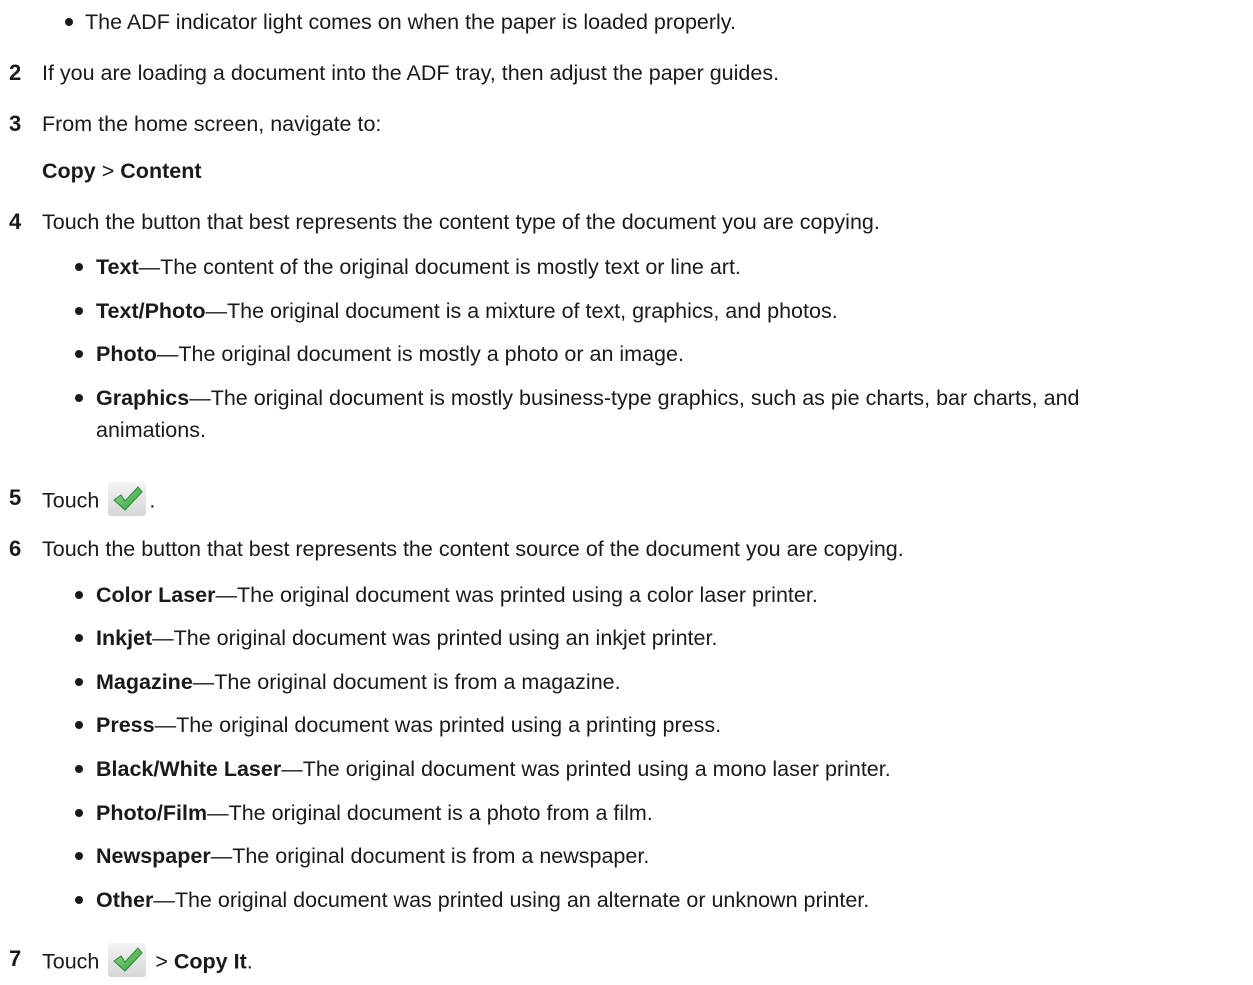 Image resolution: width=1253 pixels, height=985 pixels. I want to click on menu-path-copy: Copy, so click(69, 171).